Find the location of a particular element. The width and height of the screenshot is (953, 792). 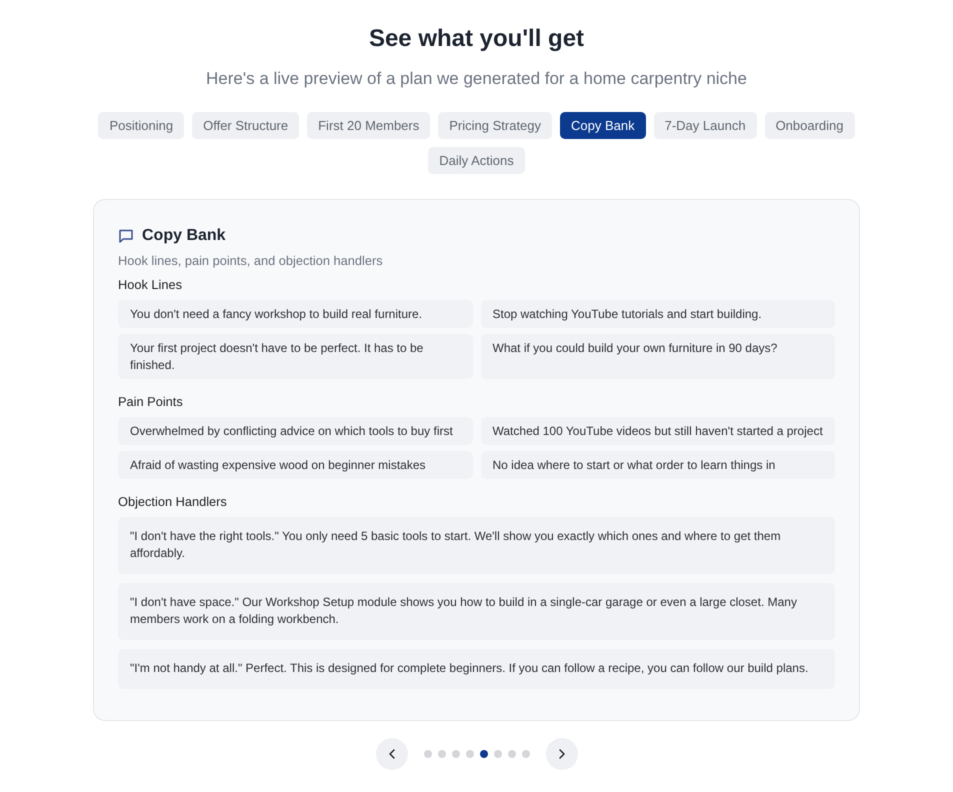

chat-bubble-icon is located at coordinates (126, 236).